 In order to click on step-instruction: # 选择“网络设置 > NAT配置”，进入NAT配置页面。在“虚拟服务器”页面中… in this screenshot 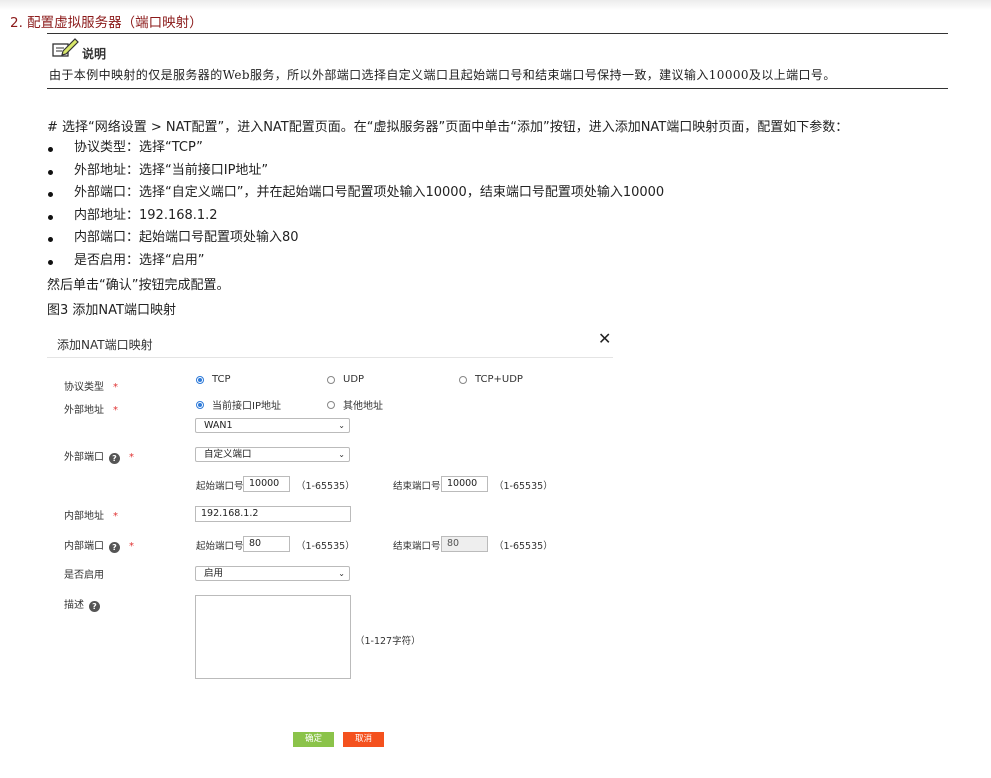, I will do `click(448, 127)`.